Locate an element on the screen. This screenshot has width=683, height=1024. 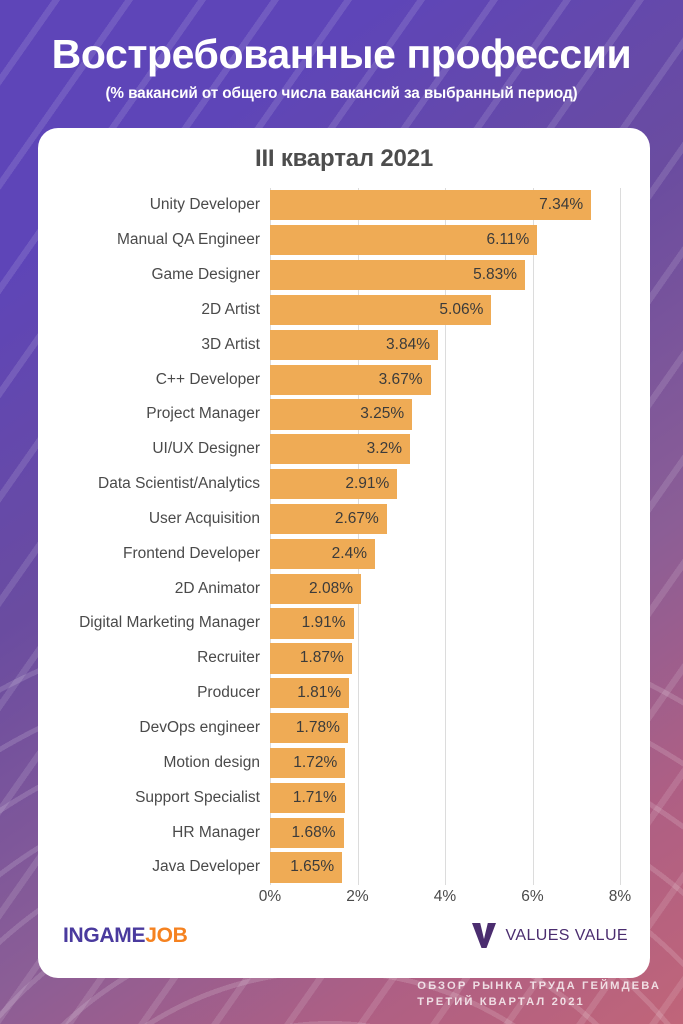
bar-category-label: Motion design is located at coordinates (211, 762).